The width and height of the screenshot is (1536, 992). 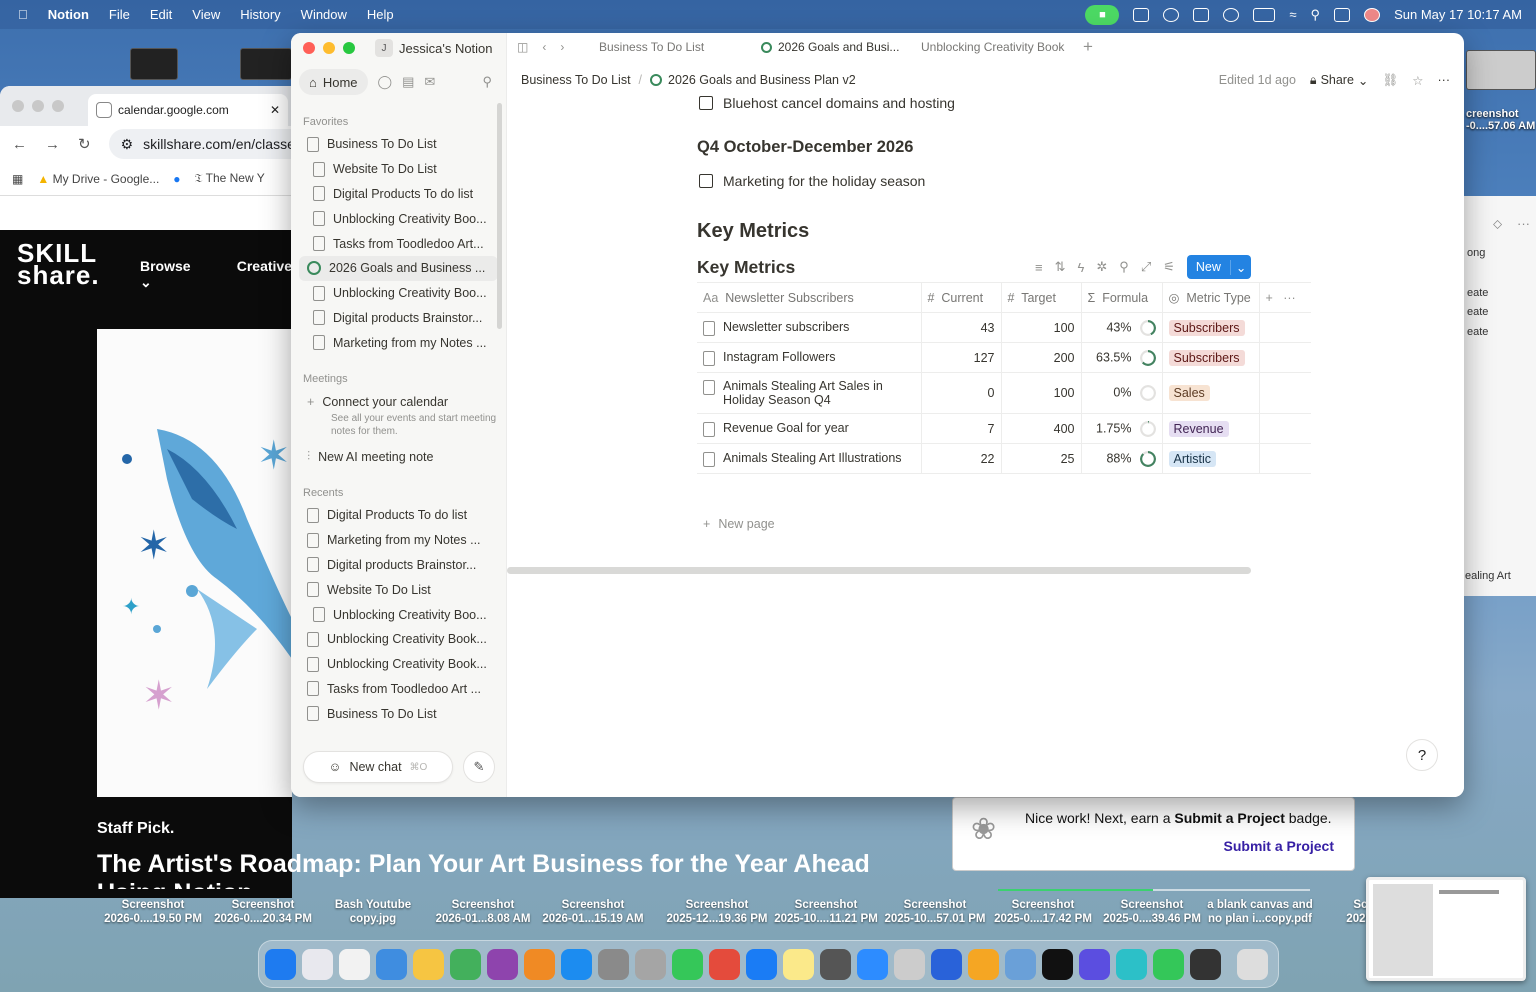 I want to click on menu-window: Window, so click(x=324, y=14).